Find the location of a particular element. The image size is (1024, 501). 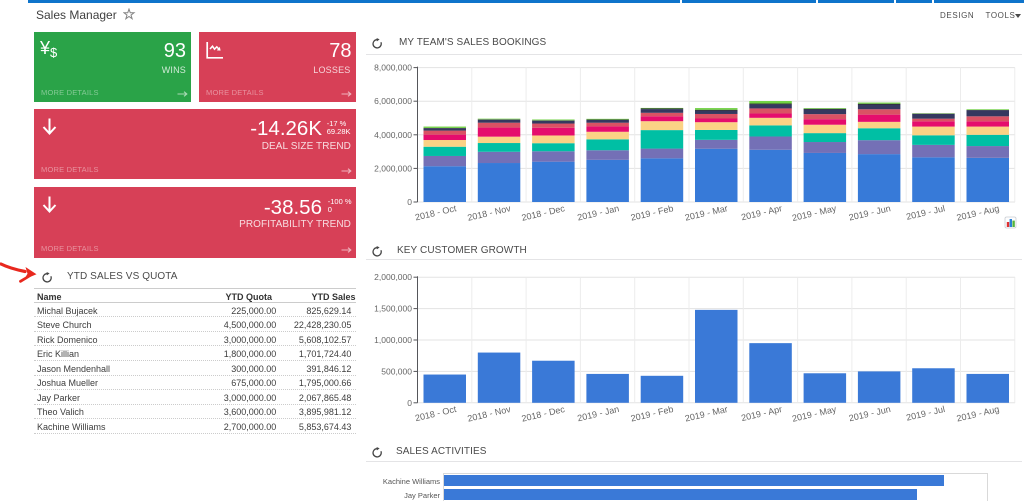

svg-text: 8,000,000 is located at coordinates (393, 68).